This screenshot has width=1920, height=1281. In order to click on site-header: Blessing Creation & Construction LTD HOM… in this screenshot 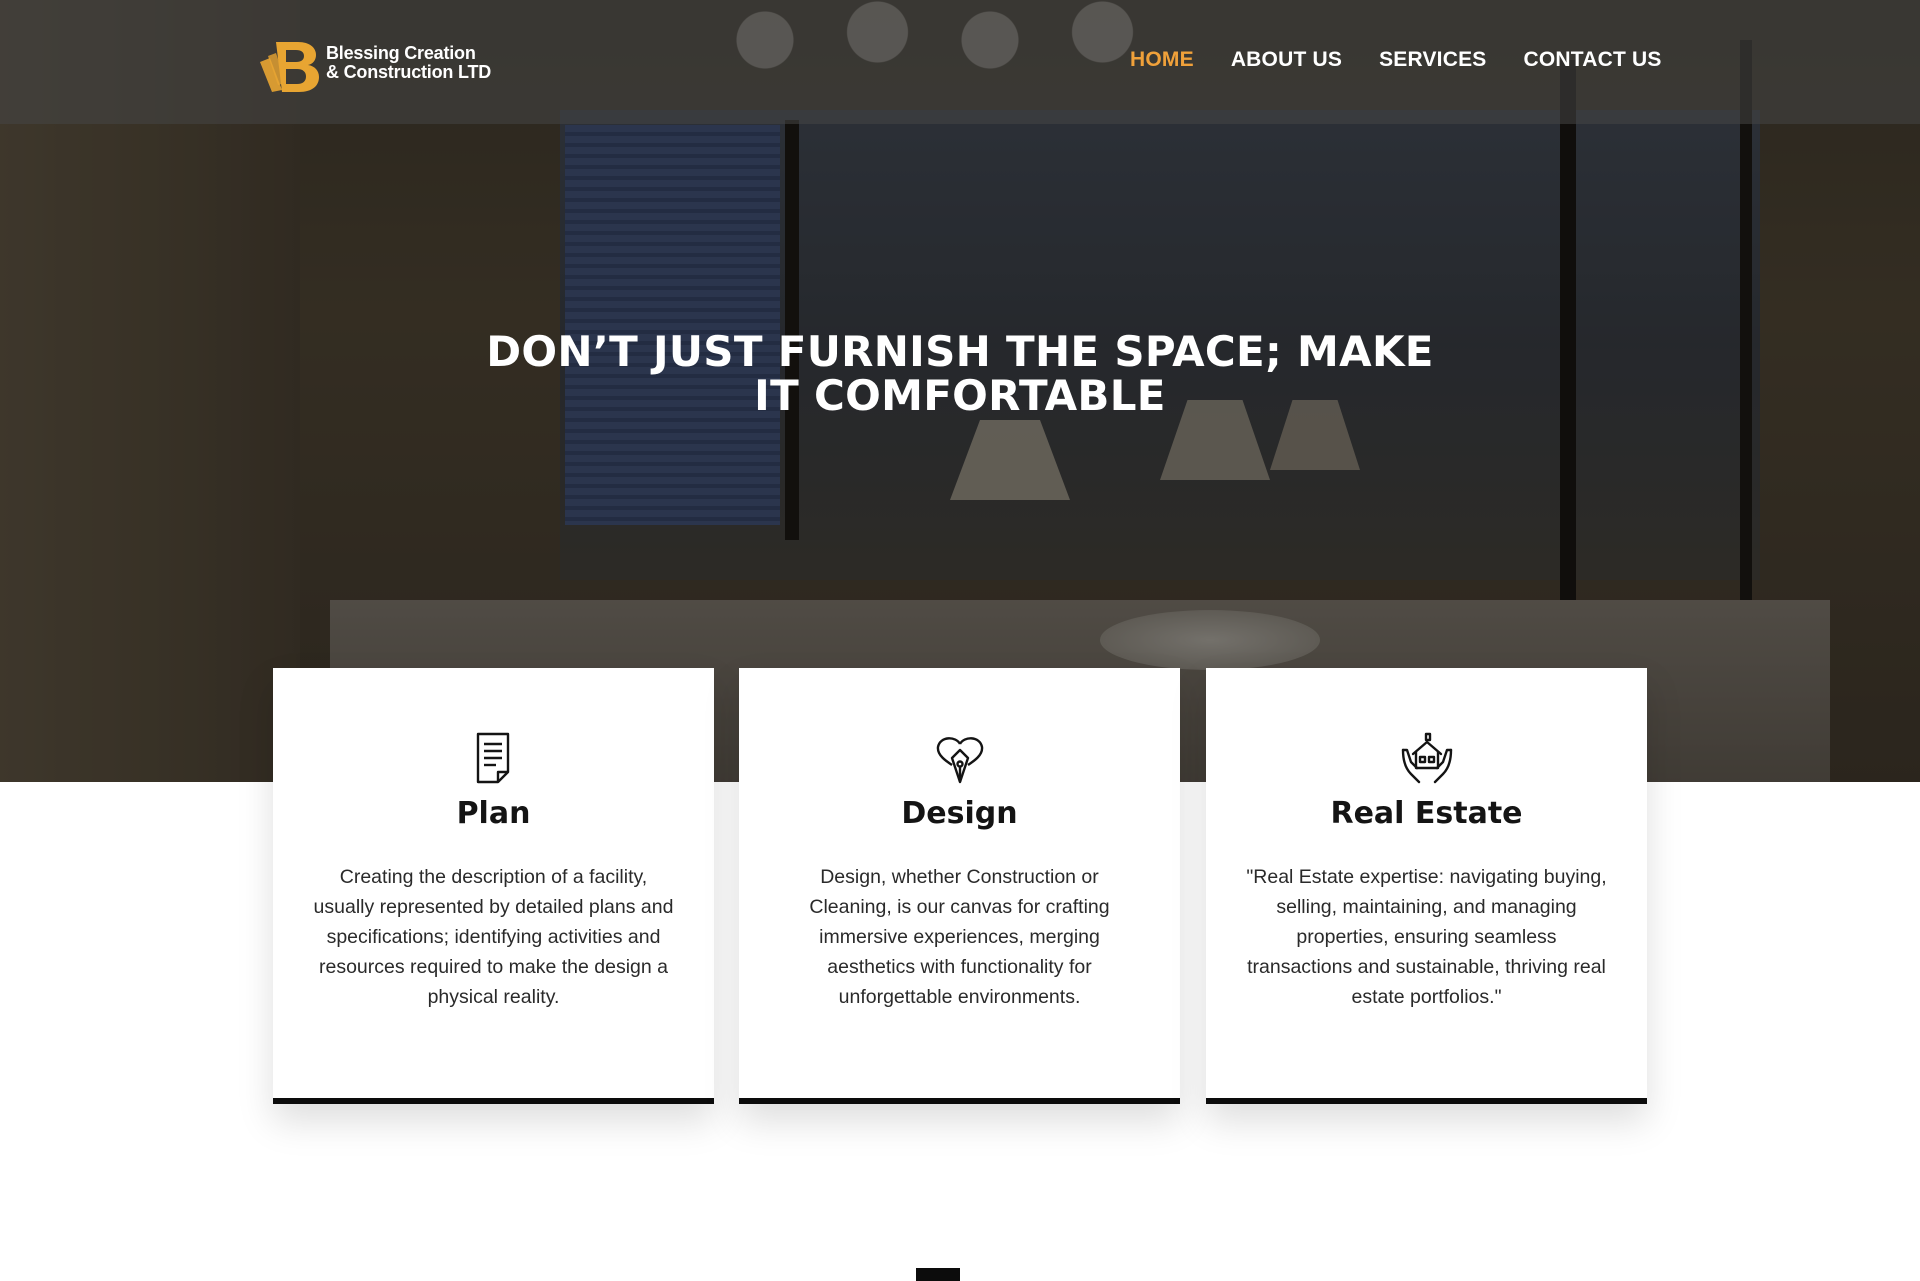, I will do `click(960, 62)`.